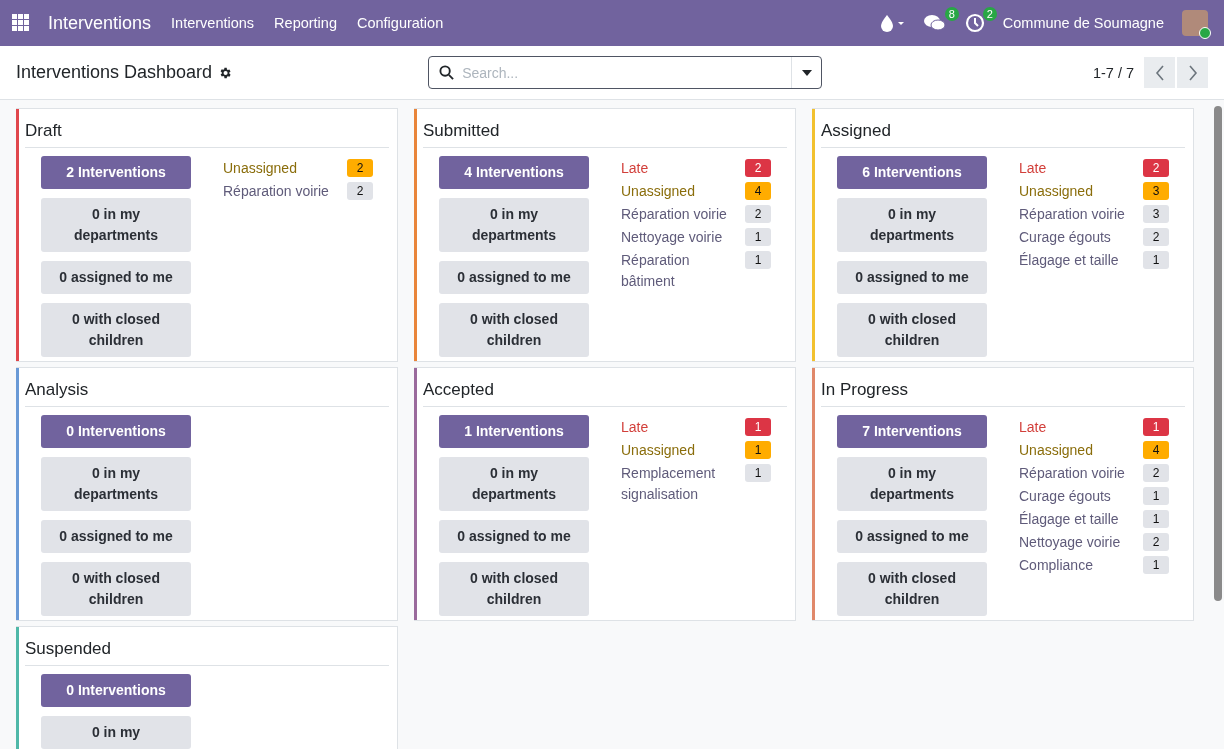 This screenshot has width=1224, height=749. What do you see at coordinates (400, 23) in the screenshot?
I see `menu-item: Configuration` at bounding box center [400, 23].